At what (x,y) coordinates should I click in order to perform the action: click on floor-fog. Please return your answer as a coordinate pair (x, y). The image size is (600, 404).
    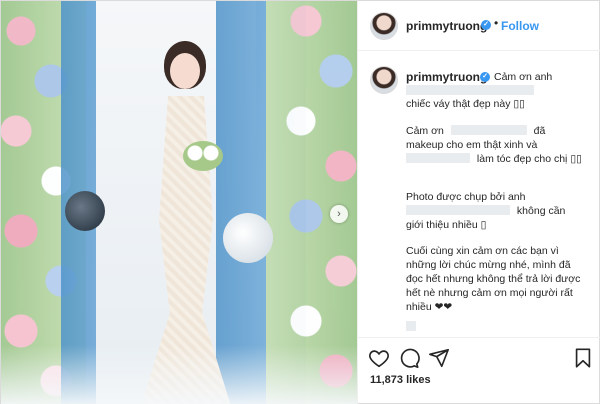
    Looking at the image, I should click on (179, 374).